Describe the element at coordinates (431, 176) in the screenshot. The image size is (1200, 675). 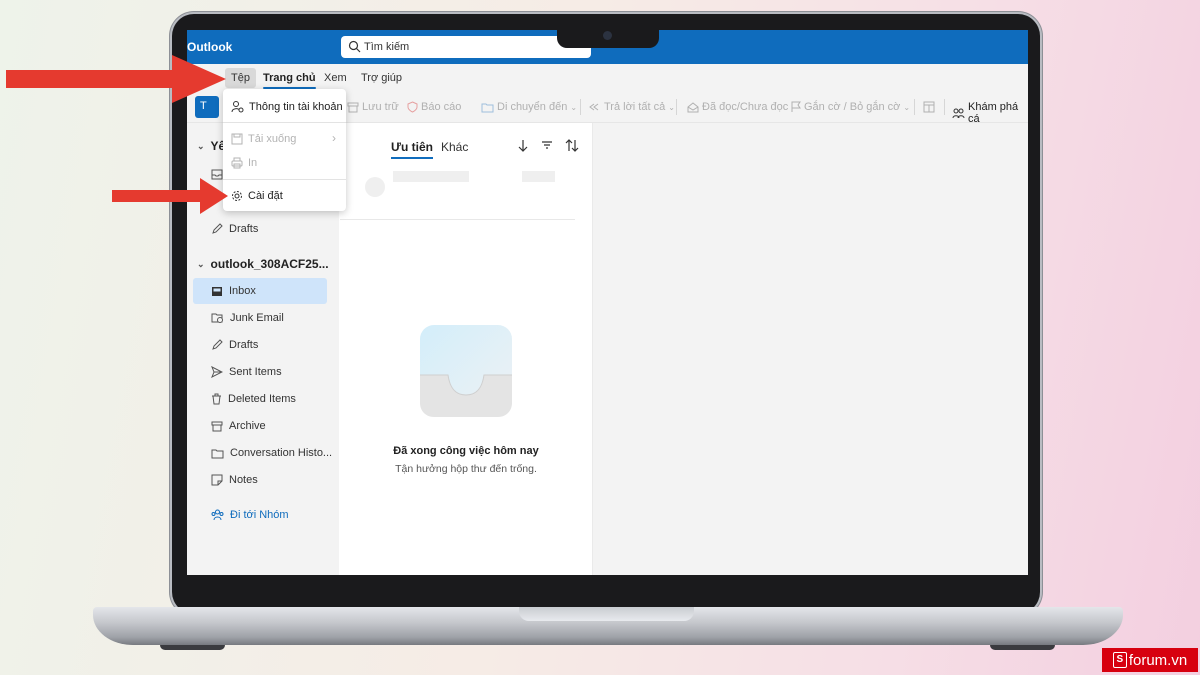
I see `loading-placeholder-line` at that location.